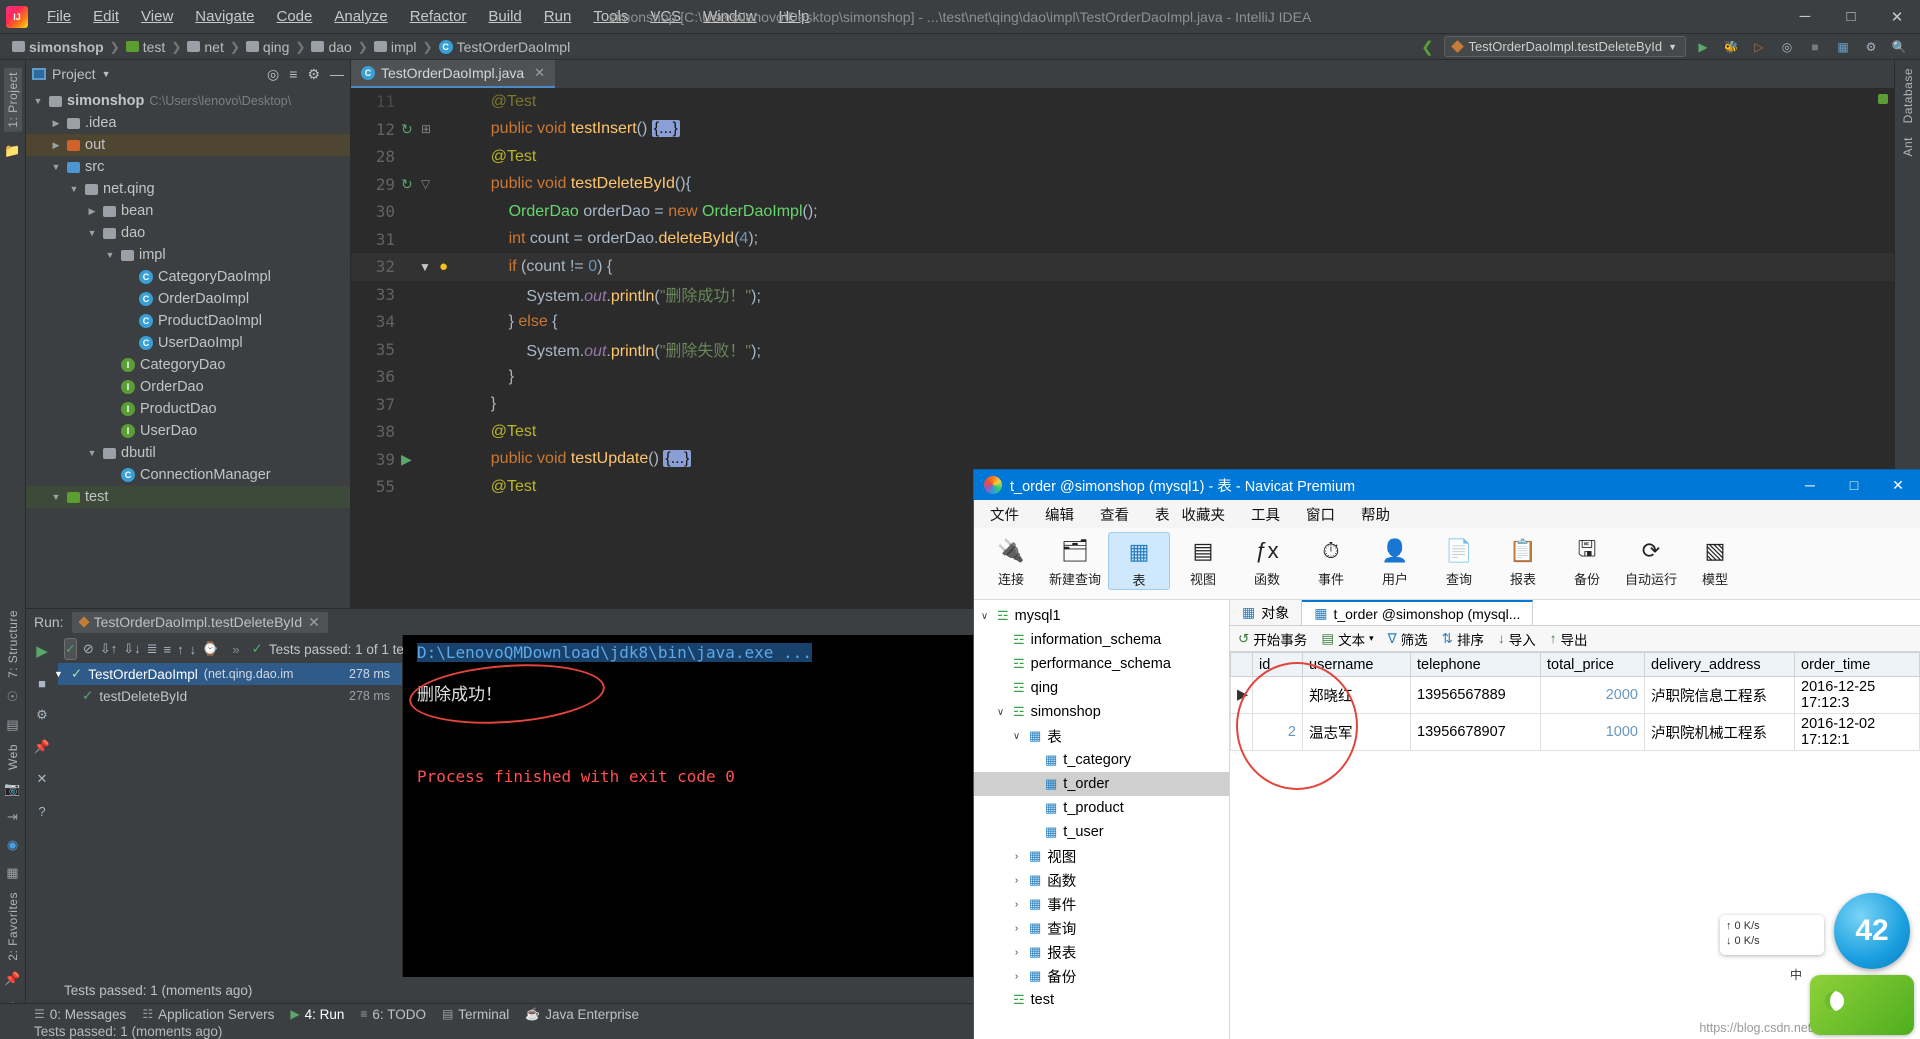 This screenshot has height=1039, width=1920. Describe the element at coordinates (188, 101) in the screenshot. I see `tree-node-simonshop: ▼ simonshop C:\Users\lenovo\Desktop\` at that location.